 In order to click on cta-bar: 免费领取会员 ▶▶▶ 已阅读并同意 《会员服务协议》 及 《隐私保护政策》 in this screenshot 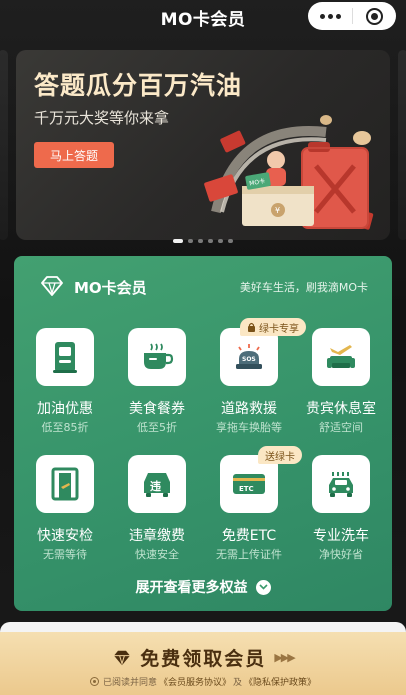, I will do `click(203, 663)`.